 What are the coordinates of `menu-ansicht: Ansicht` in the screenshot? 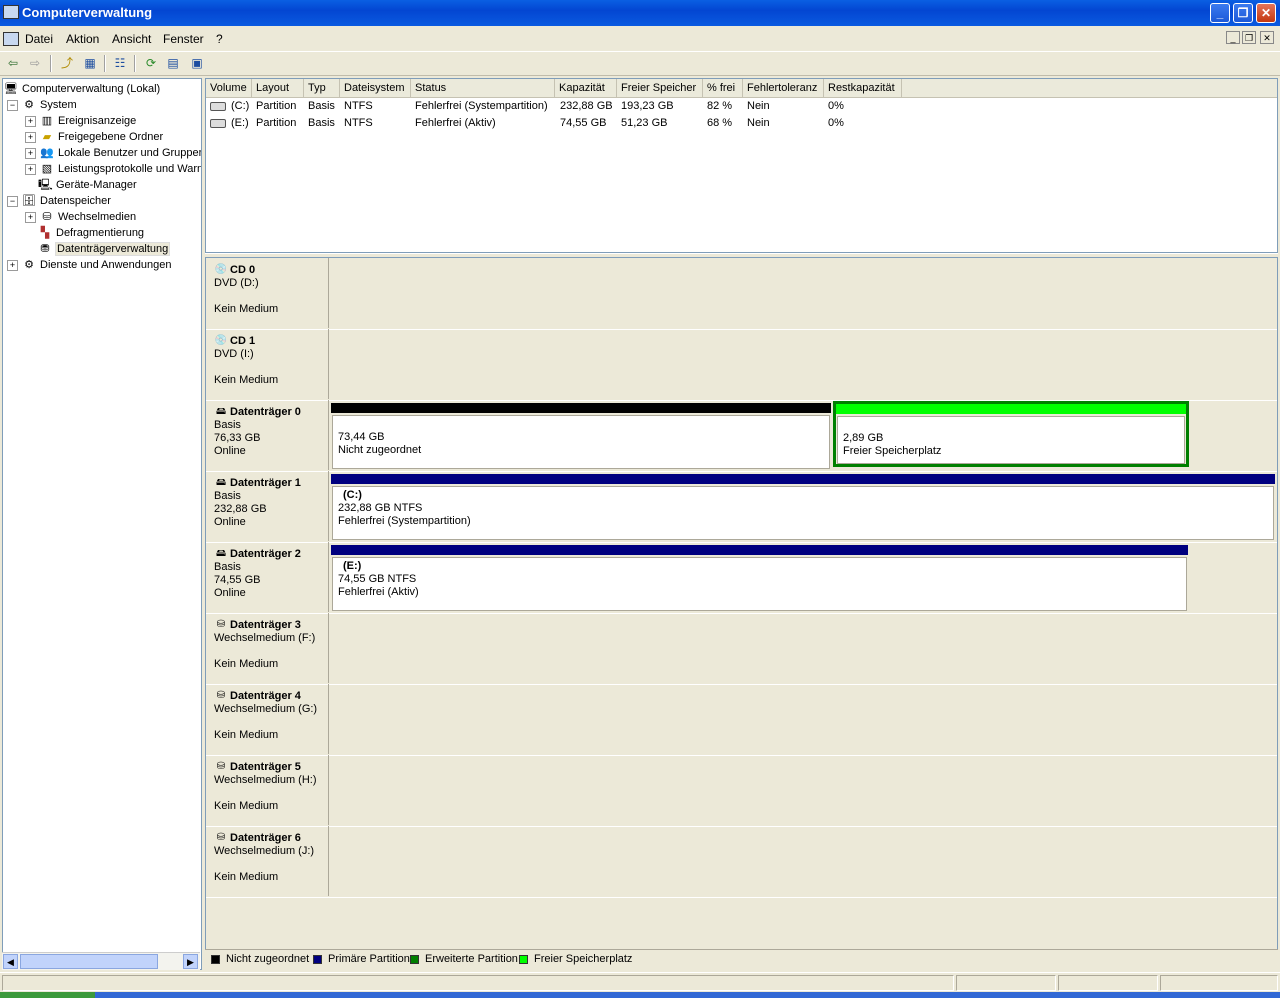 It's located at (131, 39).